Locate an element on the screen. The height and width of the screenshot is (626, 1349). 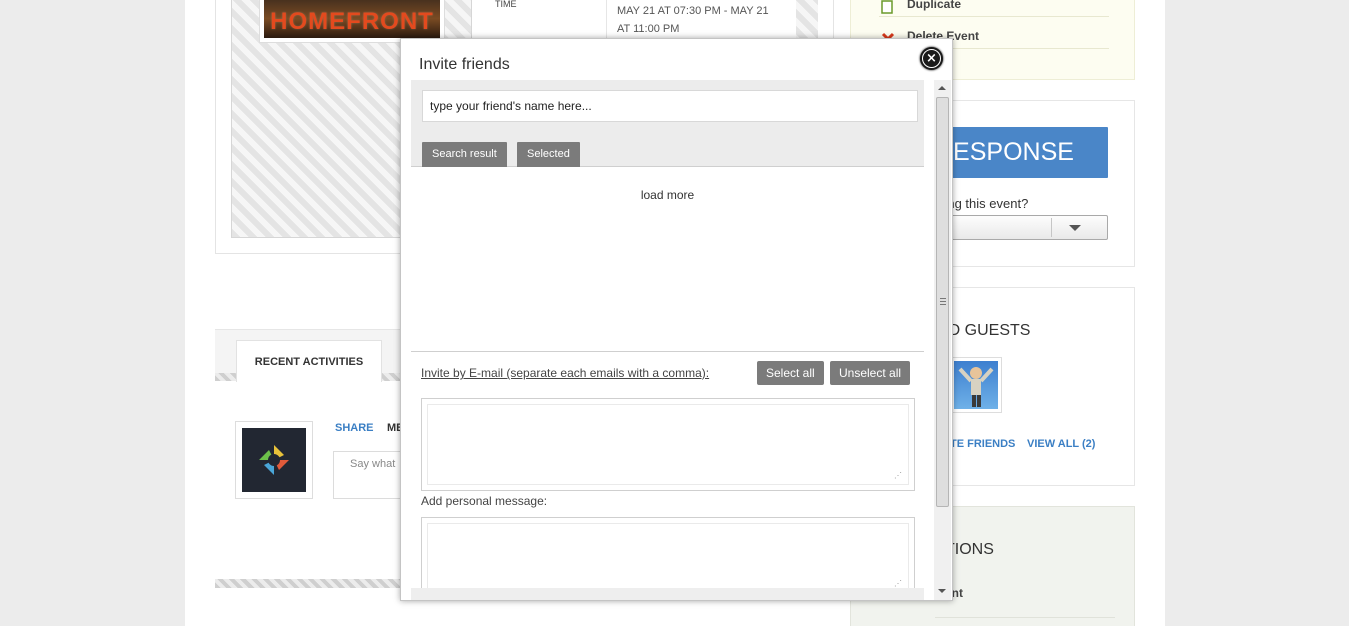
share-link: SHARE is located at coordinates (354, 428).